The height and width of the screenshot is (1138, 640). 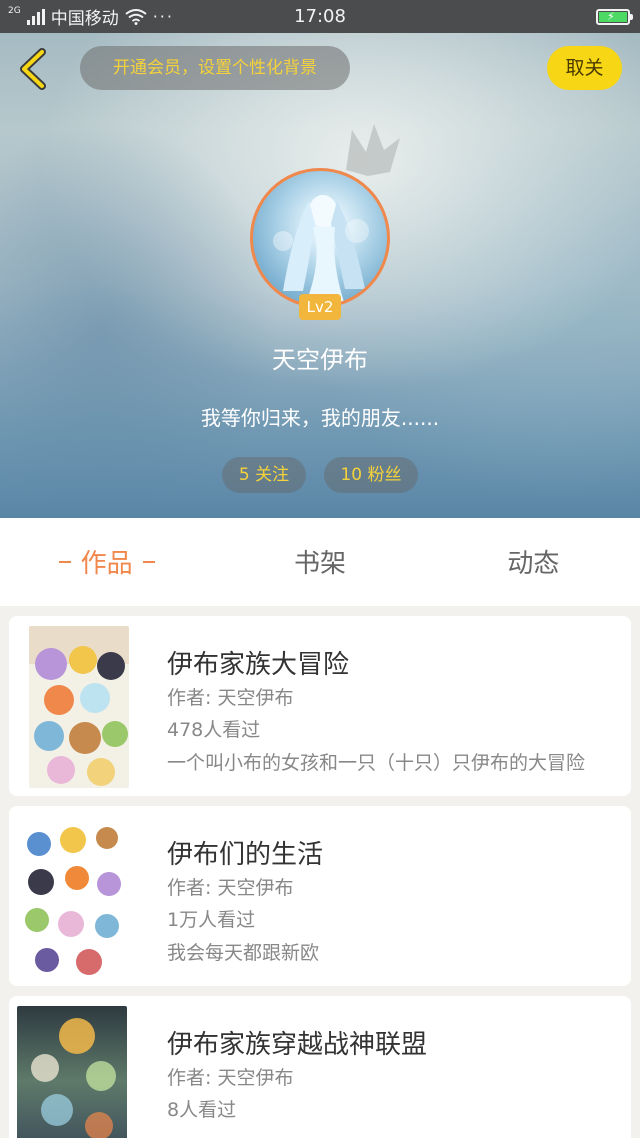 What do you see at coordinates (376, 763) in the screenshot?
I see `work-description: 一个叫小布的女孩和一只（十只）只伊布的大冒险` at bounding box center [376, 763].